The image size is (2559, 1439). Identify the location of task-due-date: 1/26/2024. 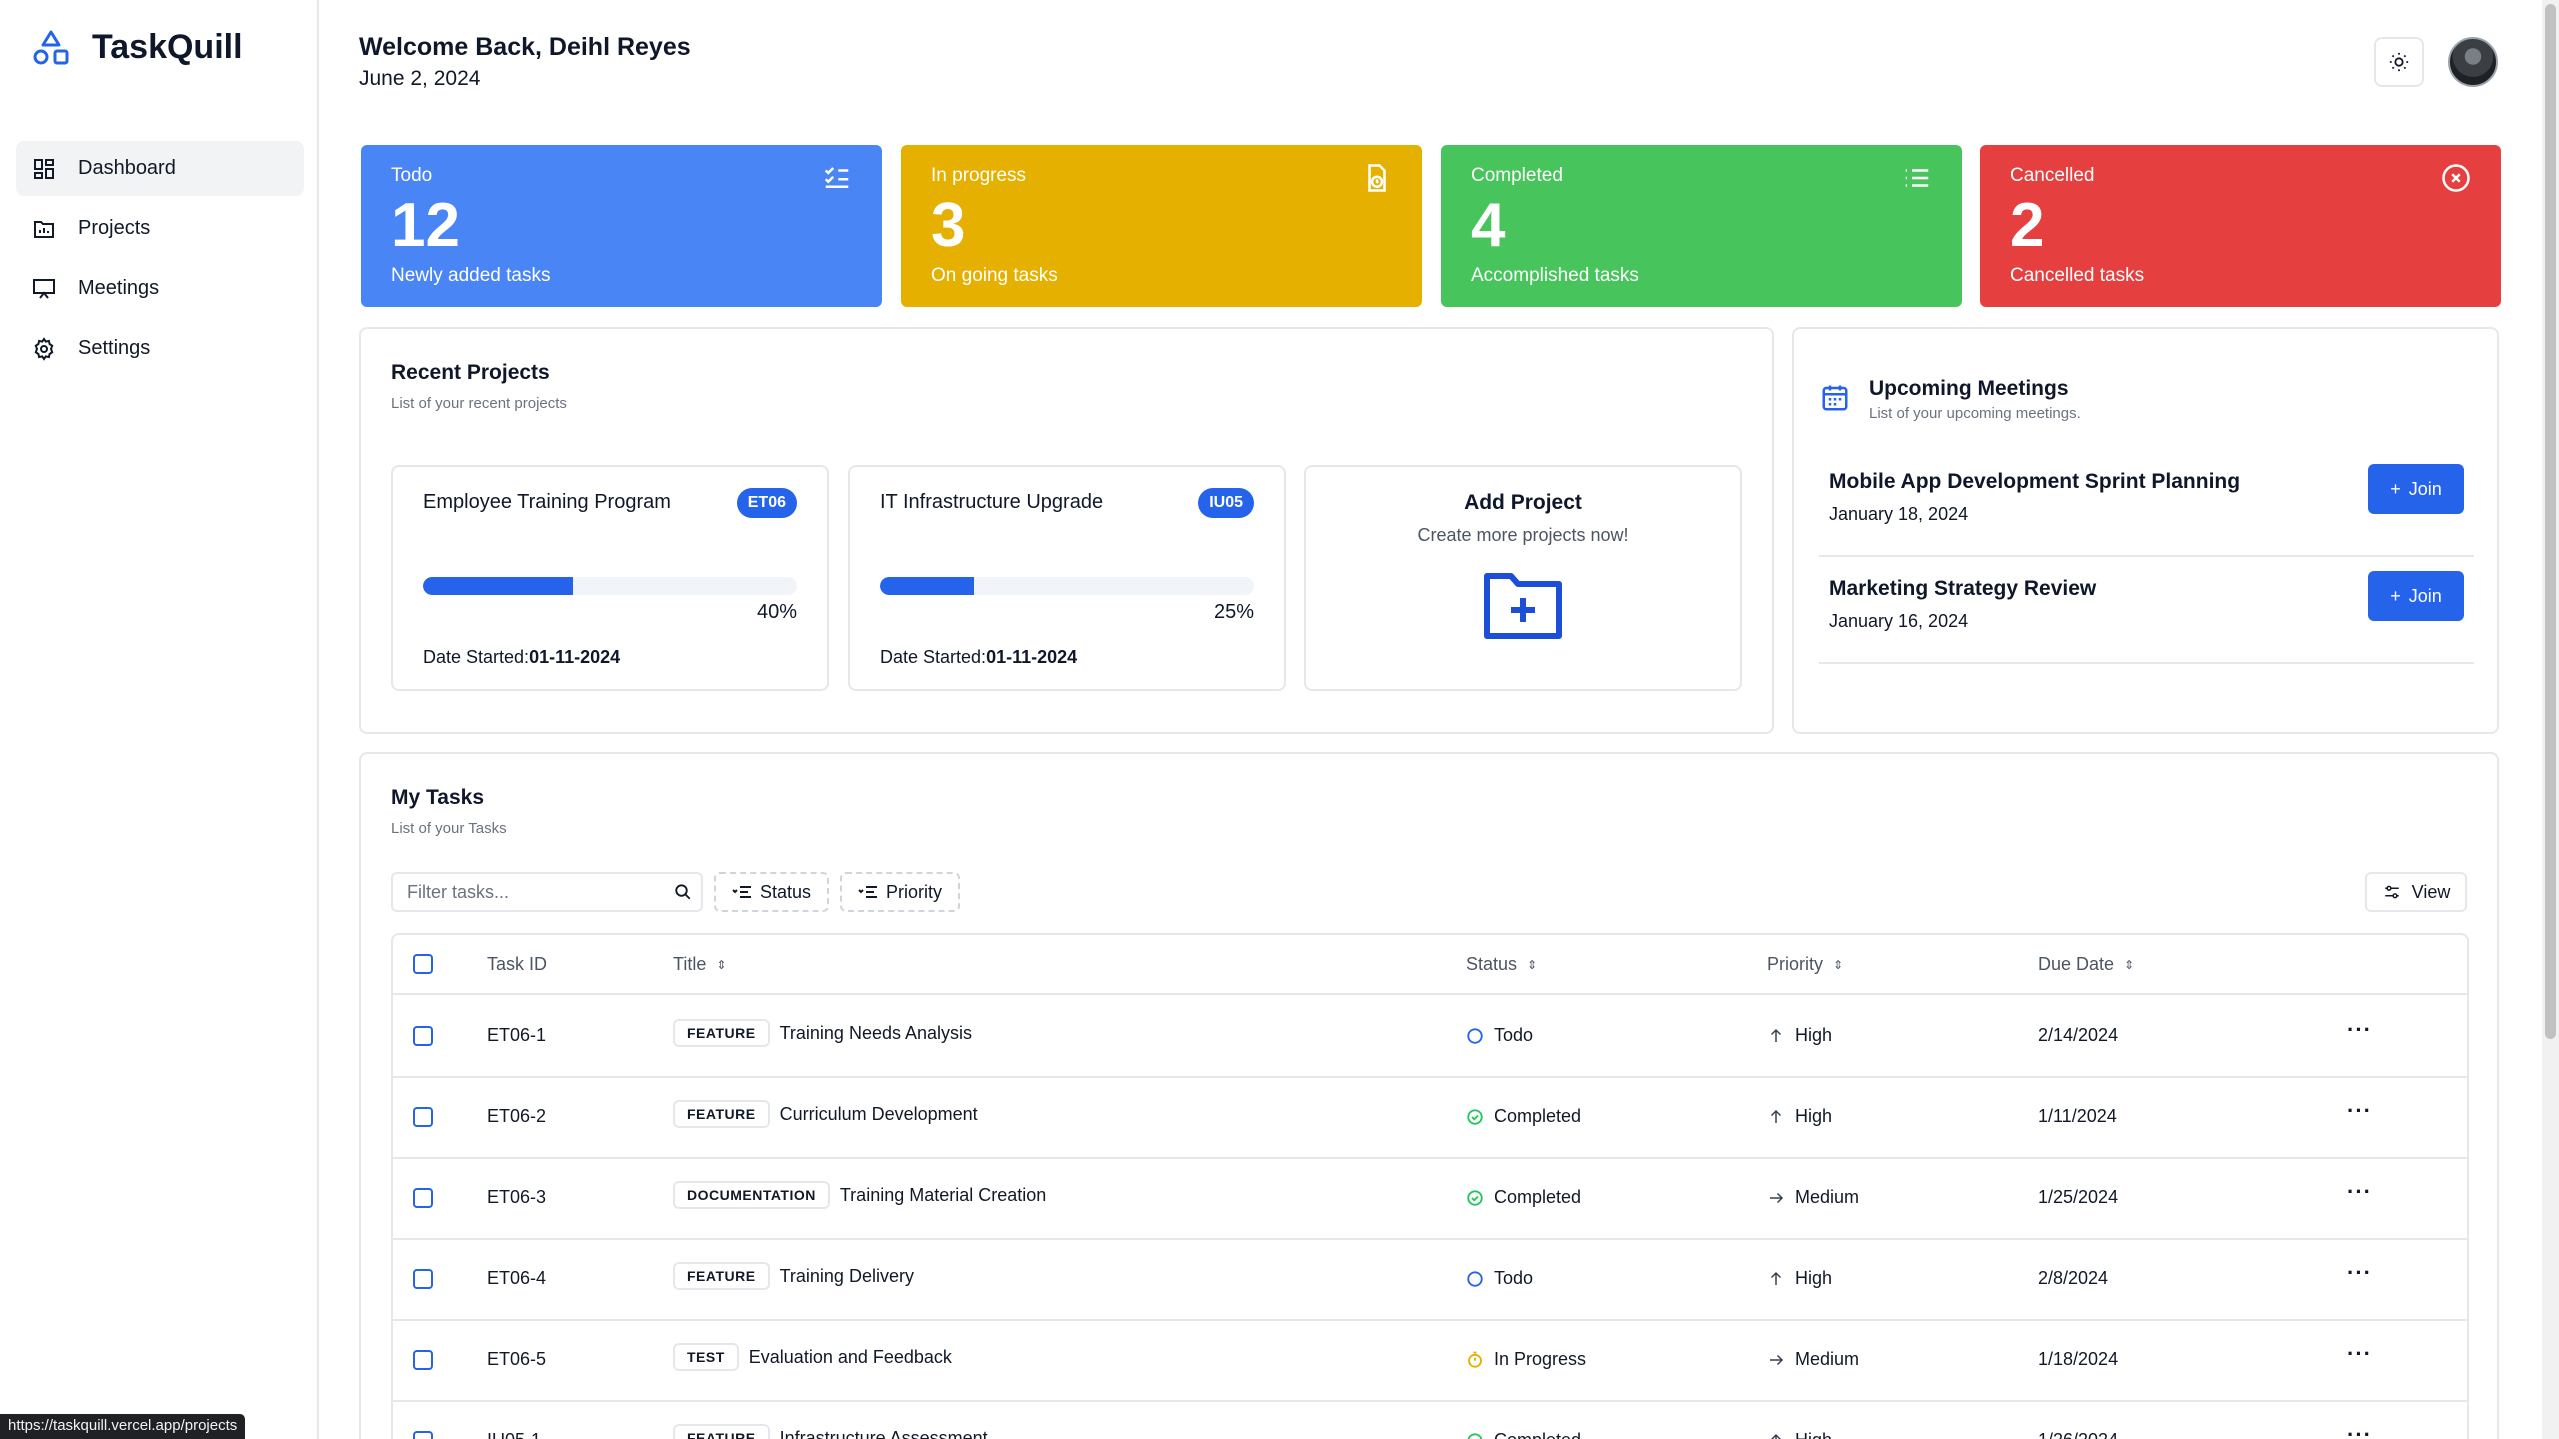
(2078, 1434).